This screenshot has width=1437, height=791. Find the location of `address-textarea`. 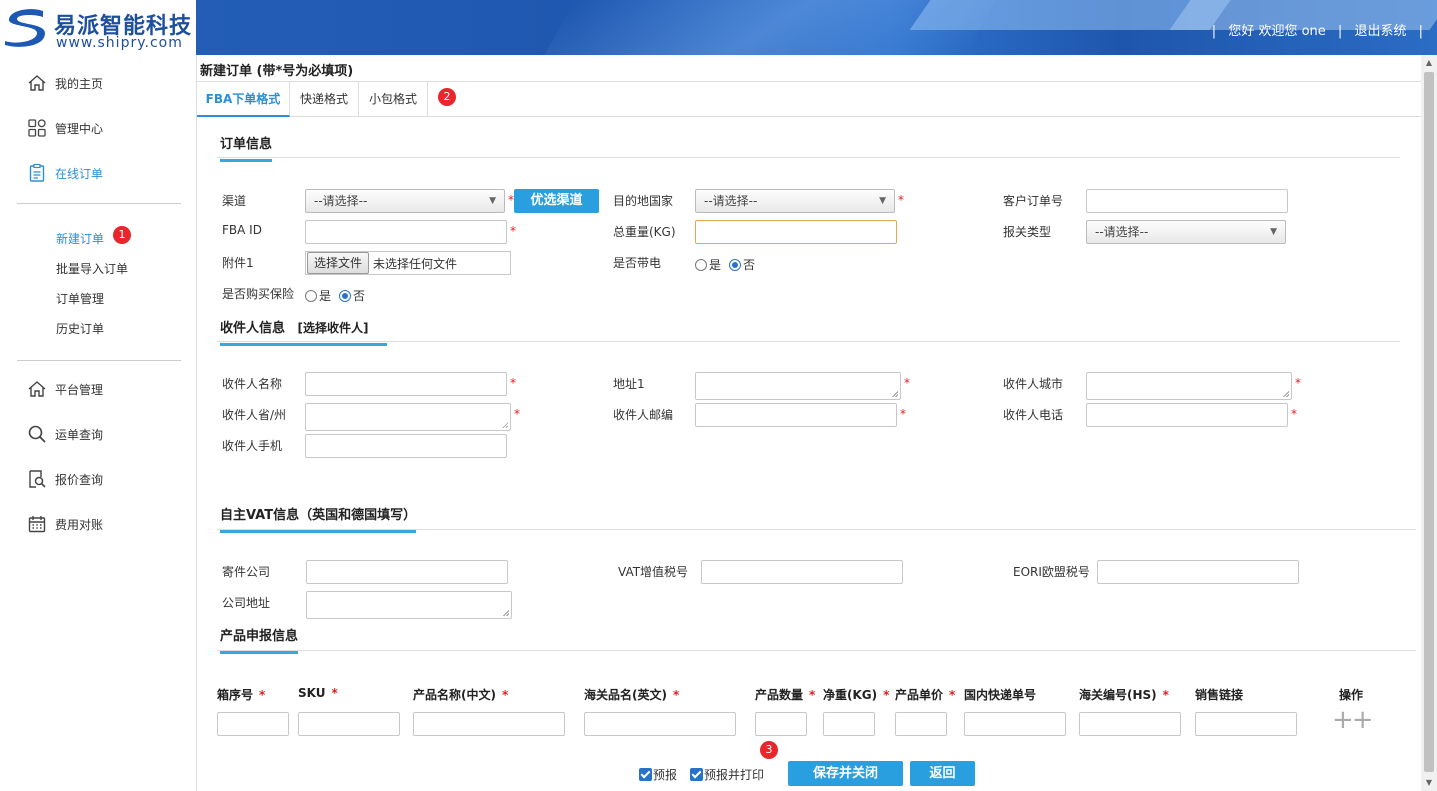

address-textarea is located at coordinates (798, 386).